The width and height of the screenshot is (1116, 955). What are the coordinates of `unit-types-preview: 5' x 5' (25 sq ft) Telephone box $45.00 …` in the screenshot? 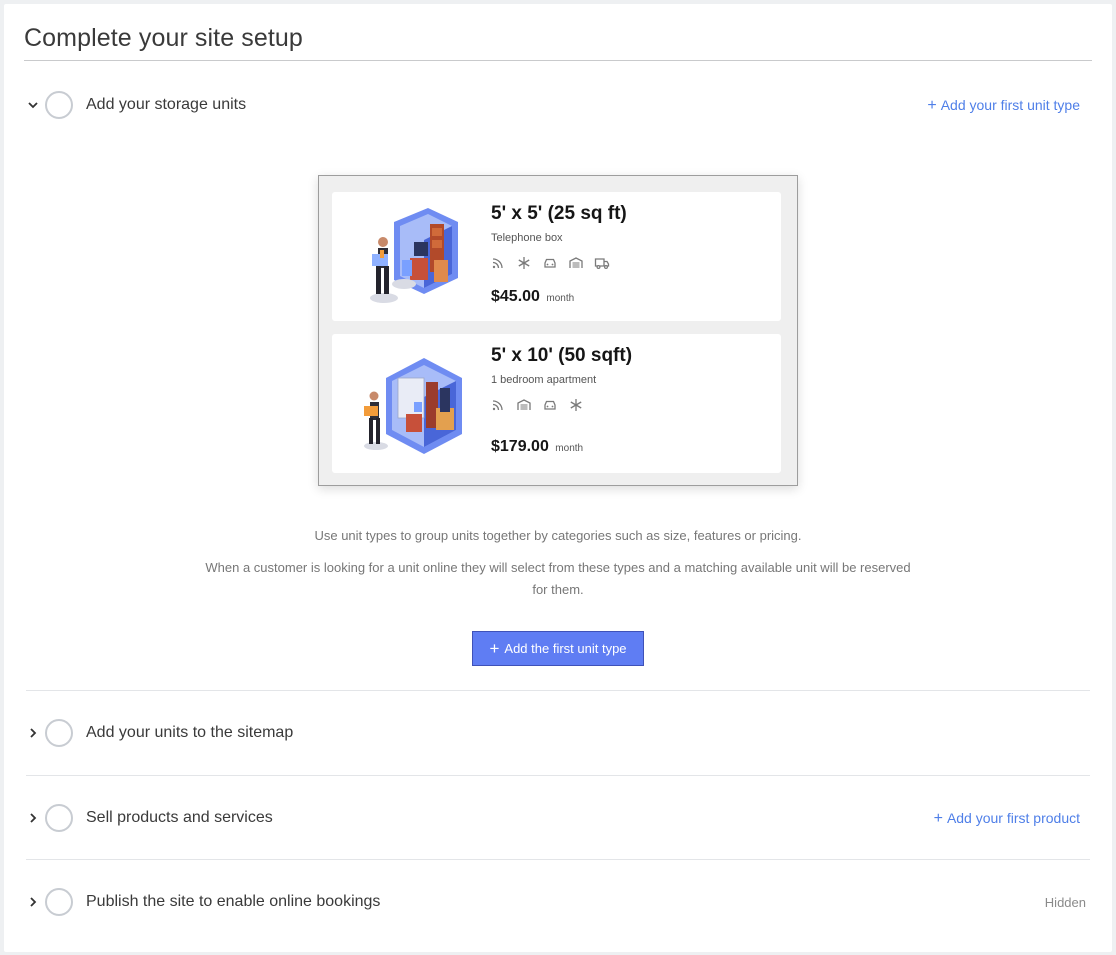 It's located at (558, 330).